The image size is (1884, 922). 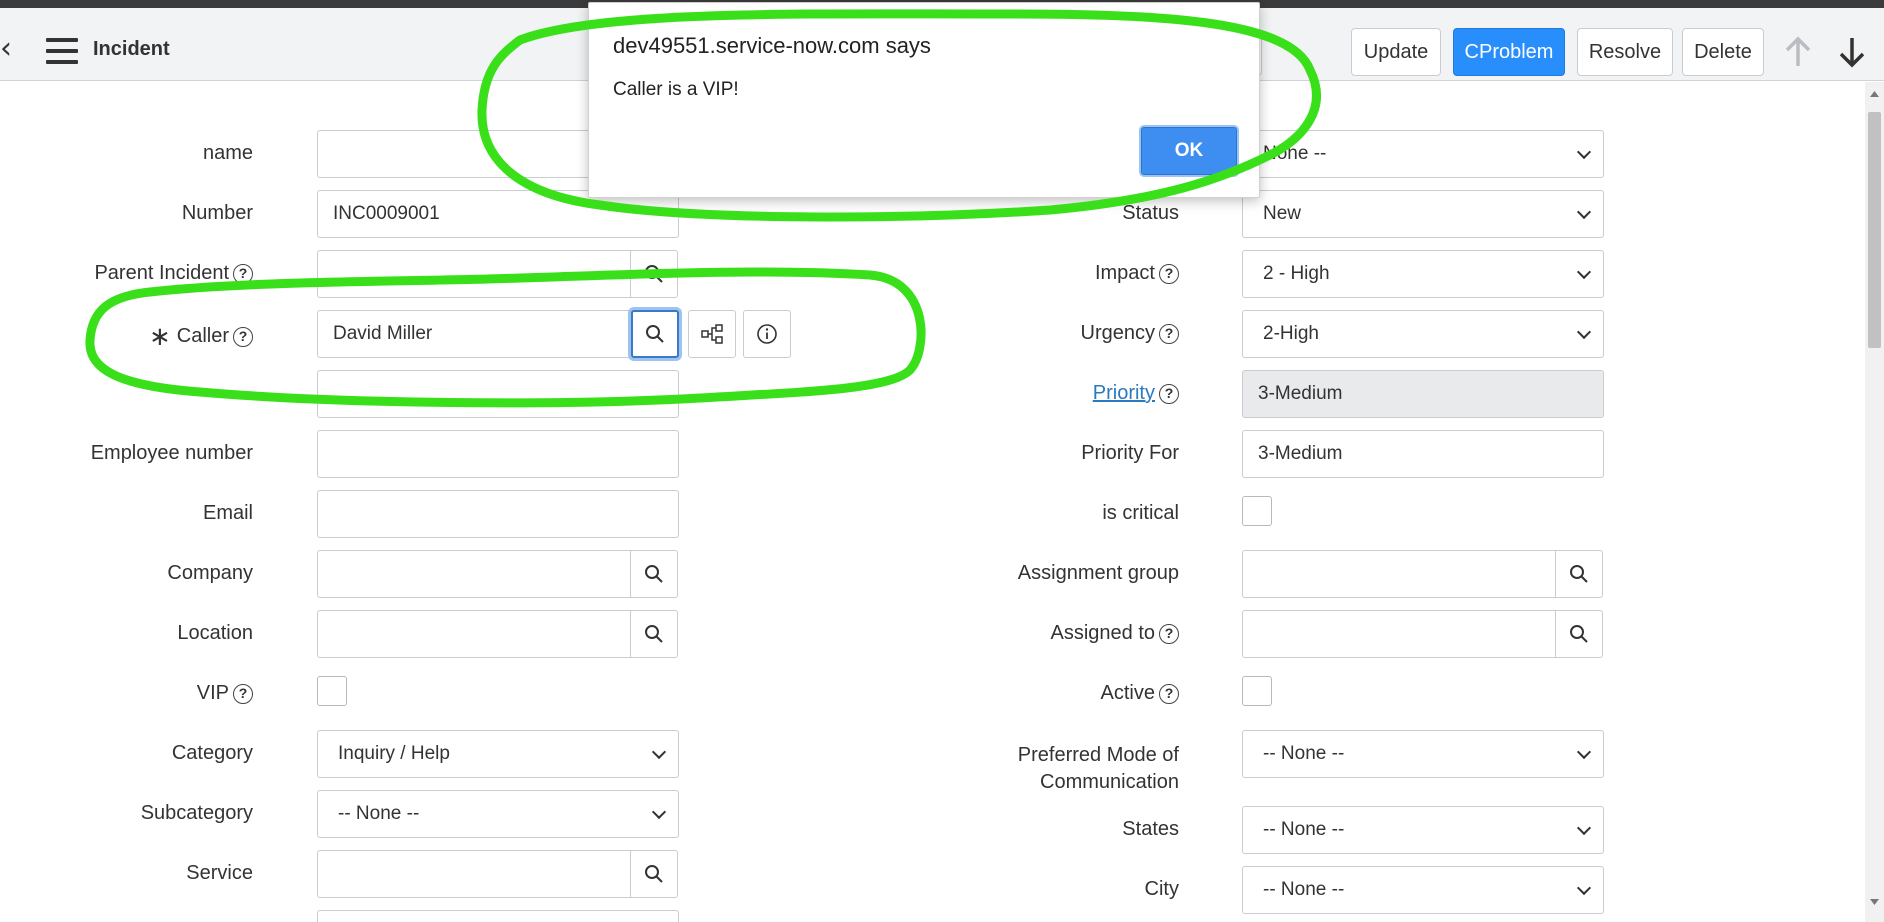 What do you see at coordinates (1098, 573) in the screenshot?
I see `assignment-group-label: Assignment group` at bounding box center [1098, 573].